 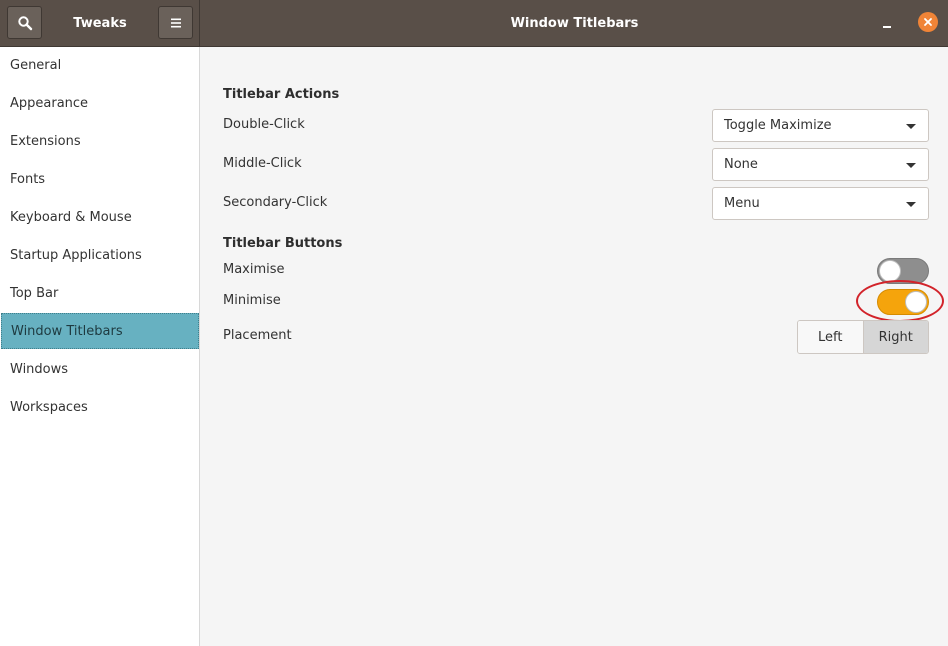 I want to click on secondary-click-value: Menu, so click(x=742, y=203).